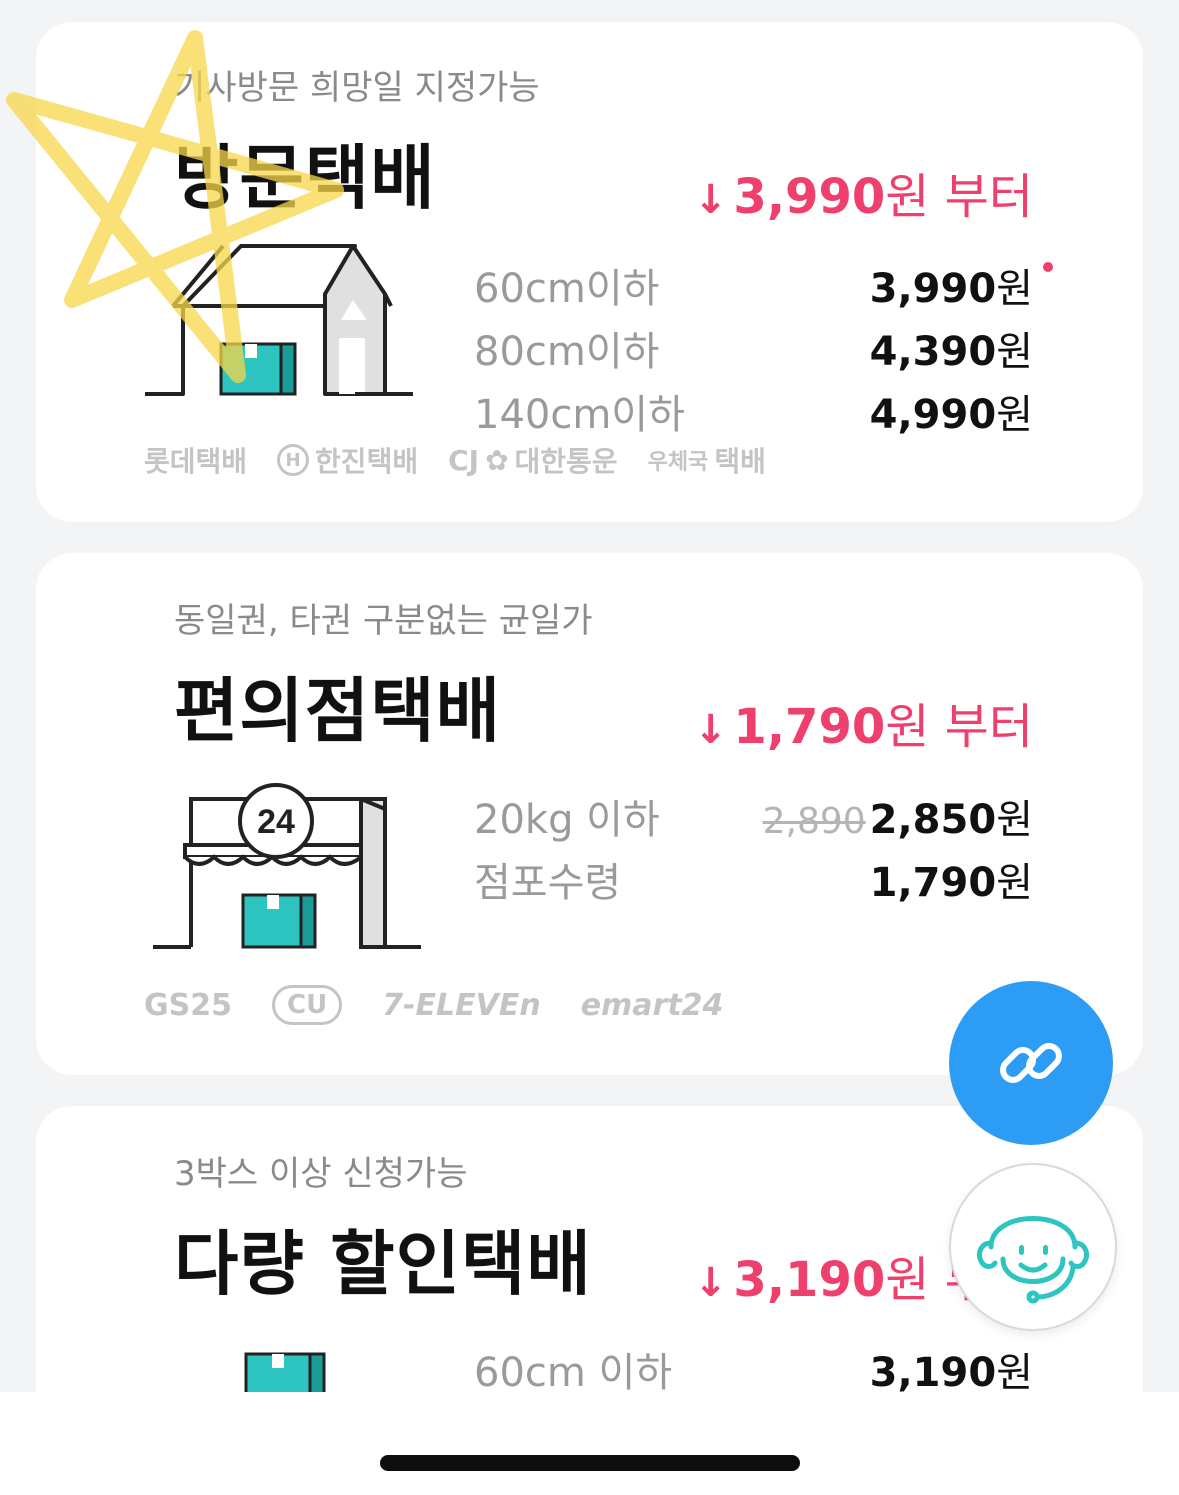 This screenshot has width=1179, height=1495. I want to click on card-title: 편의점택배, so click(337, 711).